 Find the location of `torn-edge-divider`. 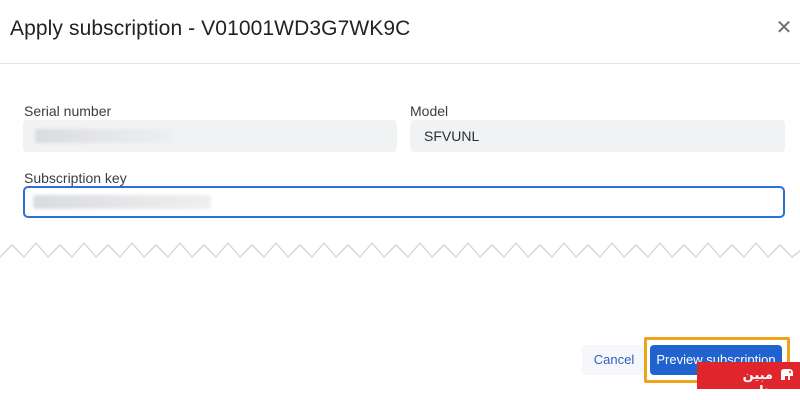

torn-edge-divider is located at coordinates (400, 255).